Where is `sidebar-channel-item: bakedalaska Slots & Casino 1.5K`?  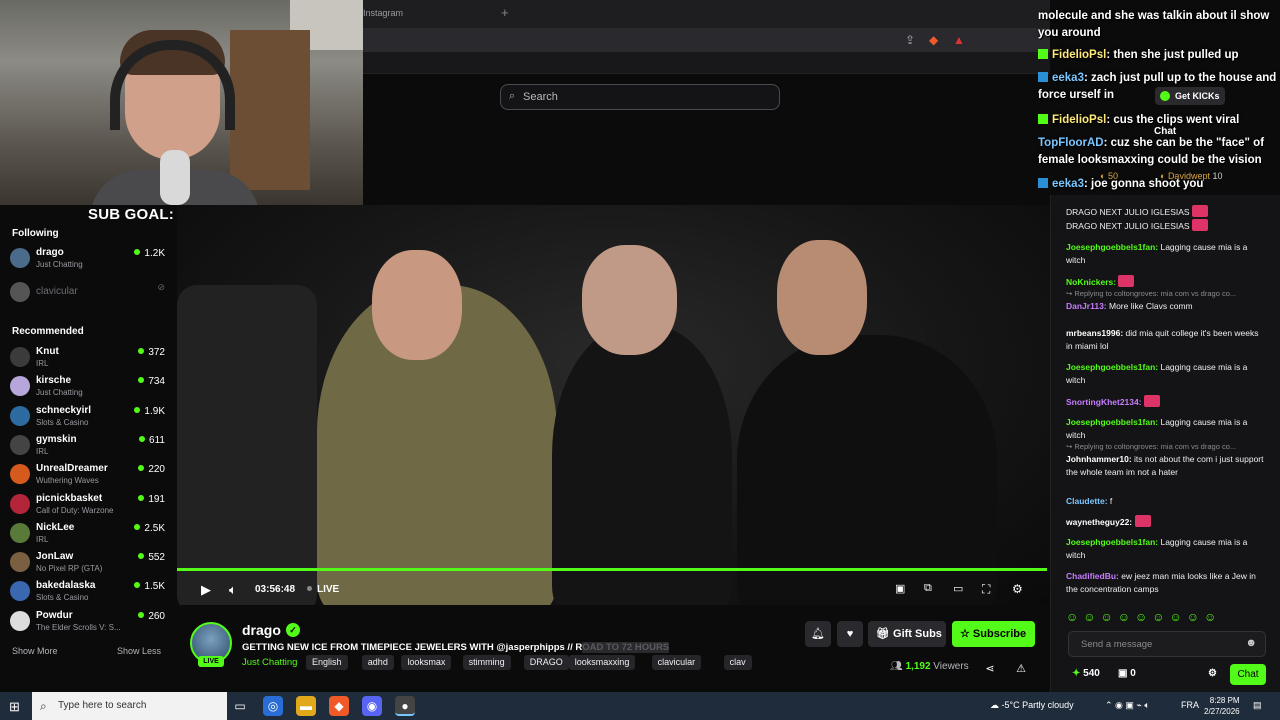
sidebar-channel-item: bakedalaska Slots & Casino 1.5K is located at coordinates (87, 592).